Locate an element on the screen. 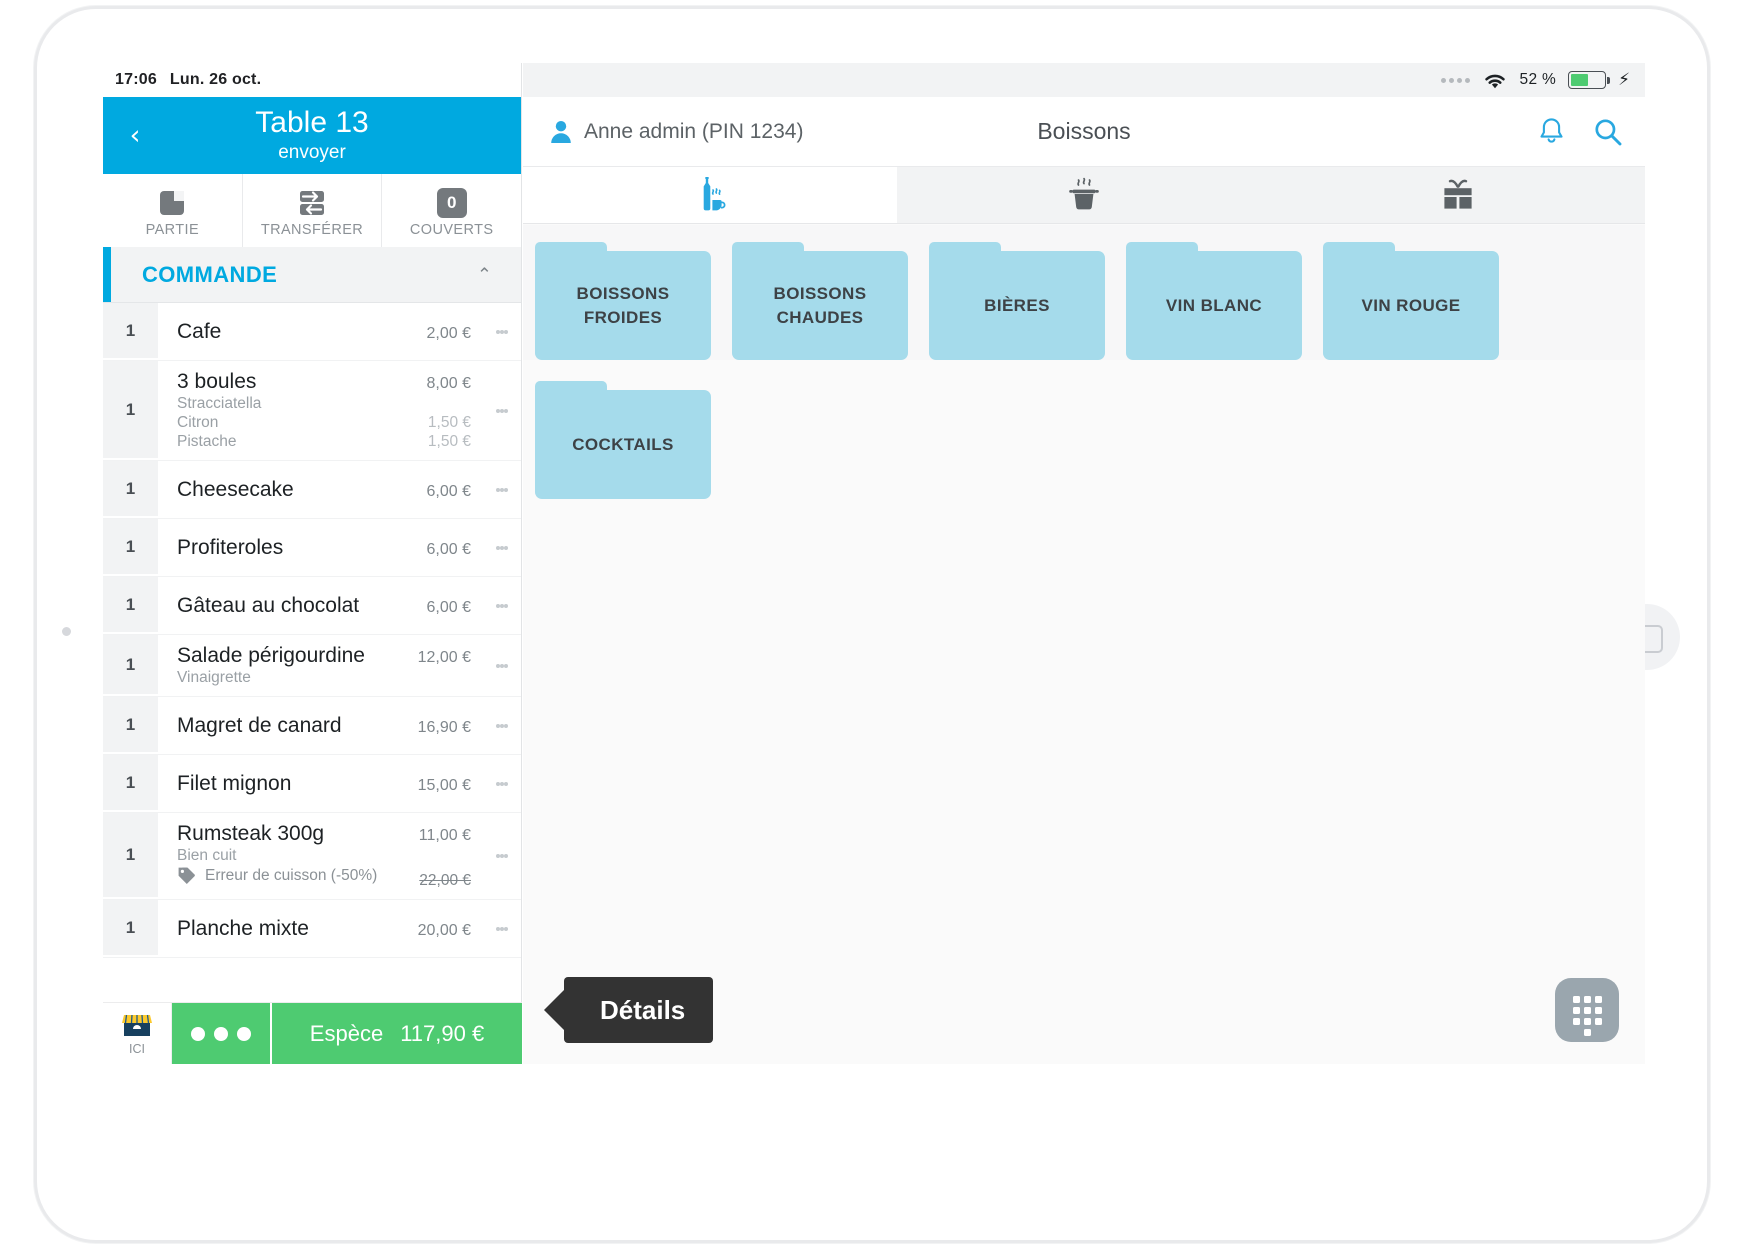 The height and width of the screenshot is (1249, 1742). action-partie: PARTIE is located at coordinates (172, 210).